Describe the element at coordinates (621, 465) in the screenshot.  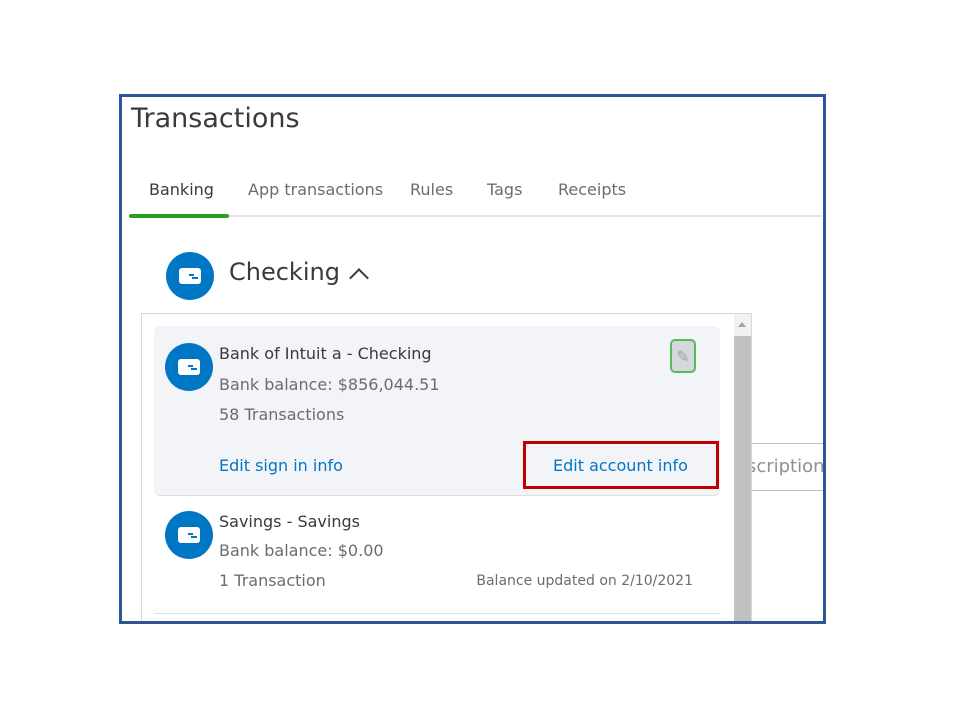
I see `highlight-box` at that location.